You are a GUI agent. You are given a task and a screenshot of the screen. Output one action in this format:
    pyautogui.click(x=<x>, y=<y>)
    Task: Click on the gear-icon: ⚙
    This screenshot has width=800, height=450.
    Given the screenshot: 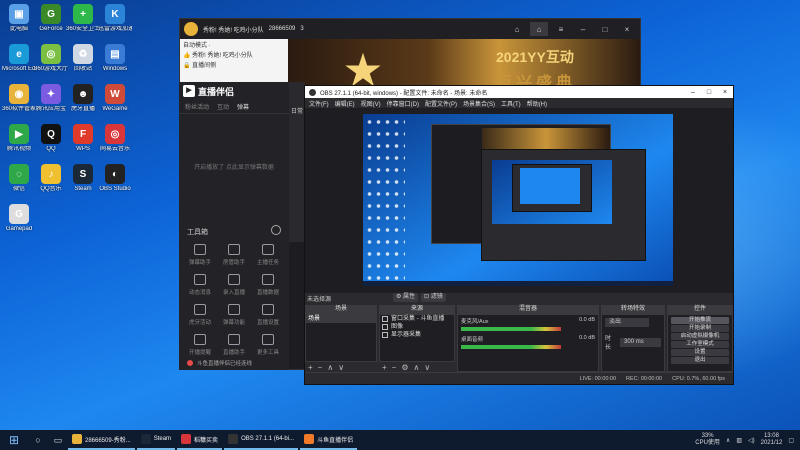 What is the action you would take?
    pyautogui.click(x=404, y=367)
    